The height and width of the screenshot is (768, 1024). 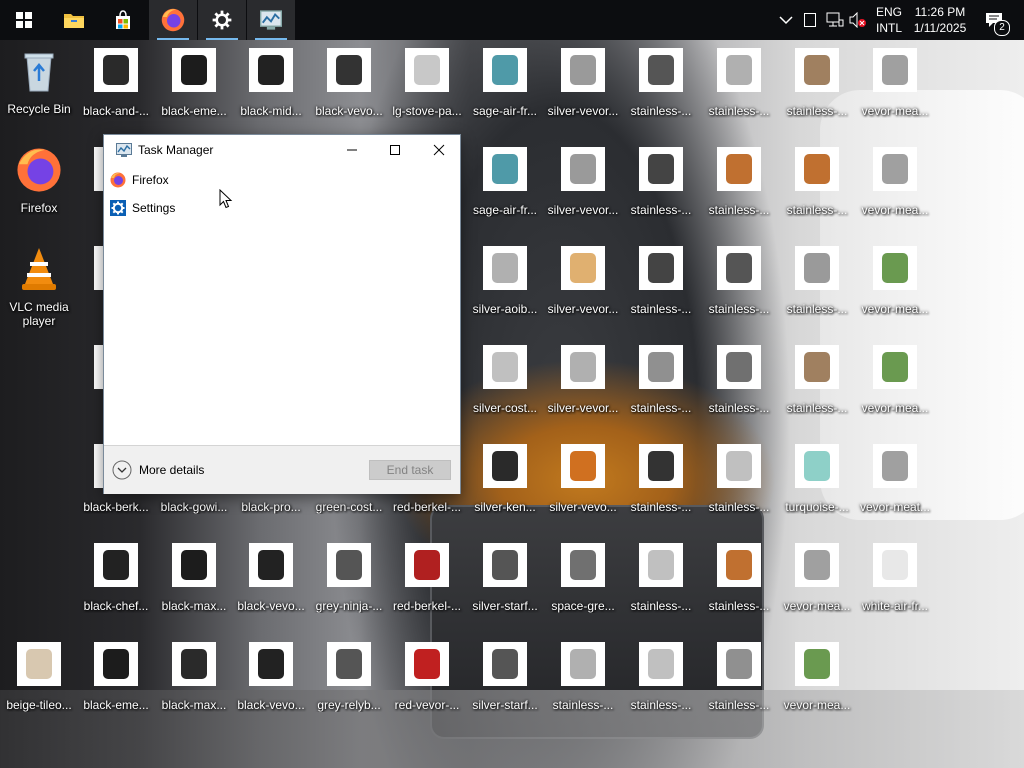 I want to click on tray-volume, so click(x=858, y=20).